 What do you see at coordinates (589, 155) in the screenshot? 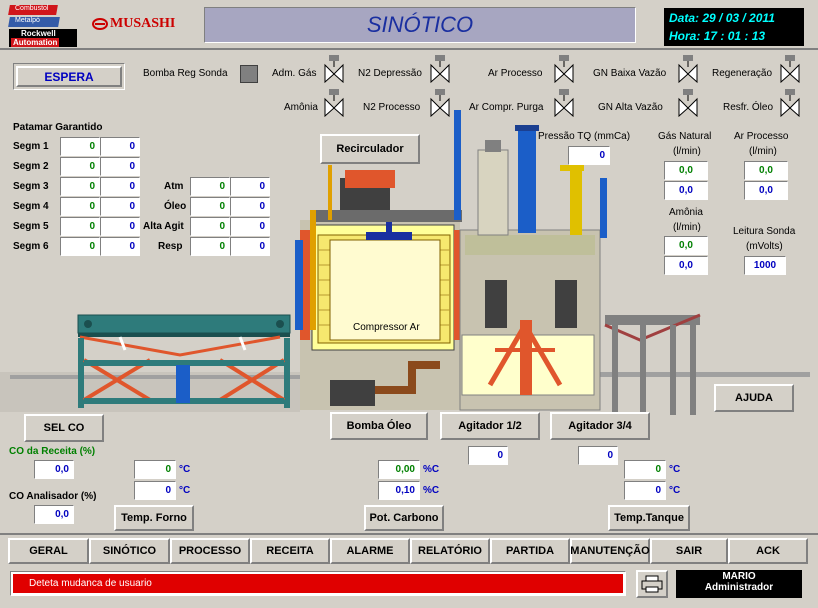
I see `pressao-value: 0` at bounding box center [589, 155].